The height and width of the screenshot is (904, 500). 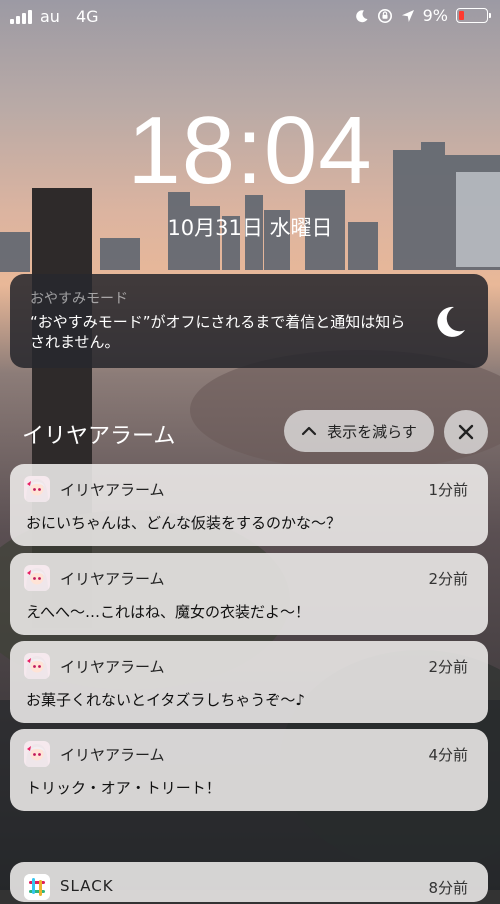 What do you see at coordinates (50, 16) in the screenshot?
I see `carrier-label: au` at bounding box center [50, 16].